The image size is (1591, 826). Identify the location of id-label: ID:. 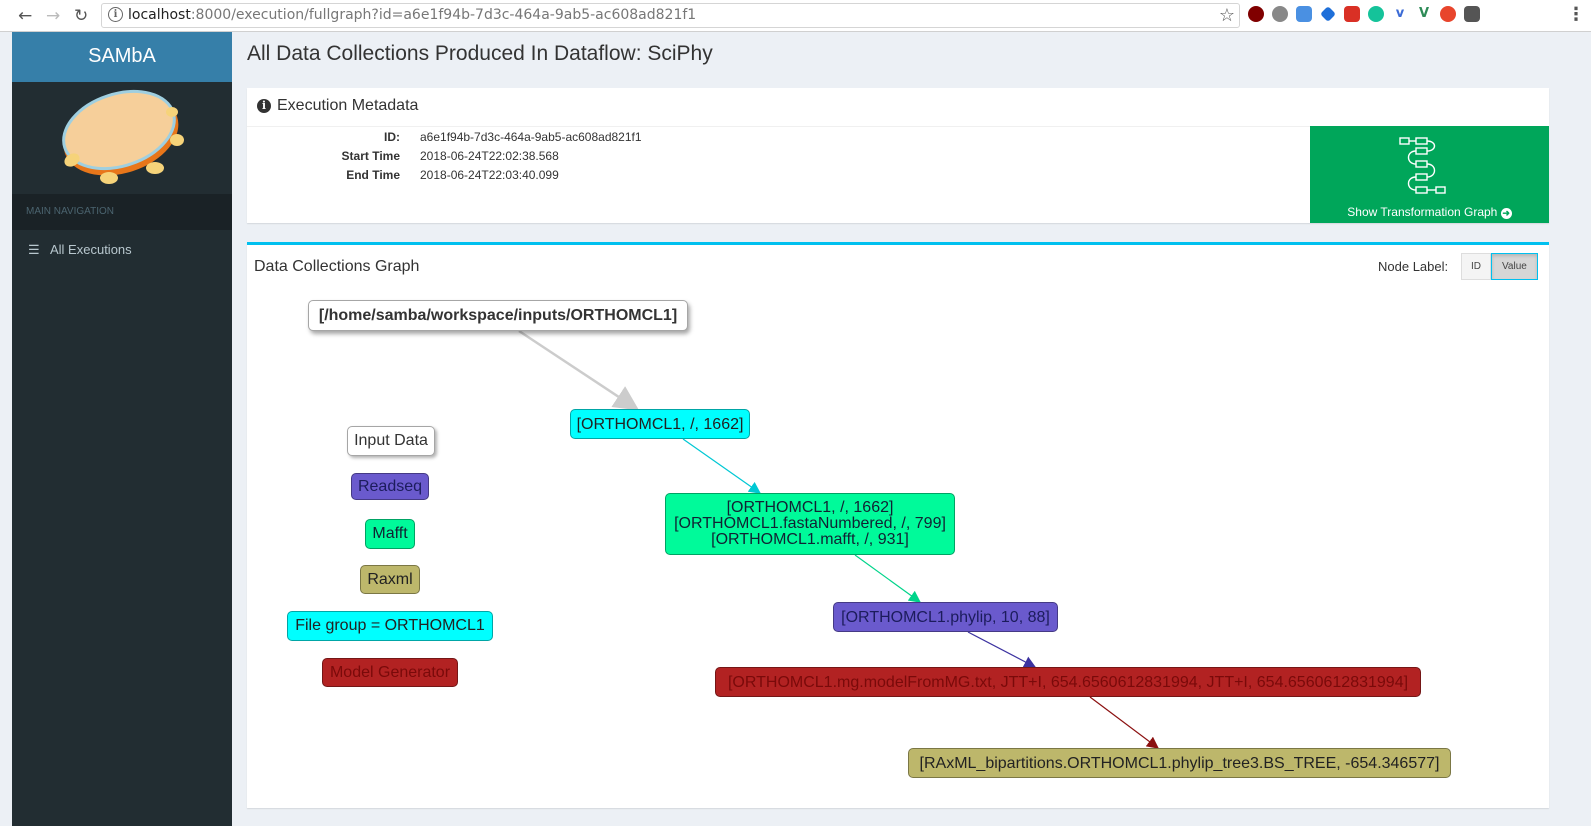
(392, 137).